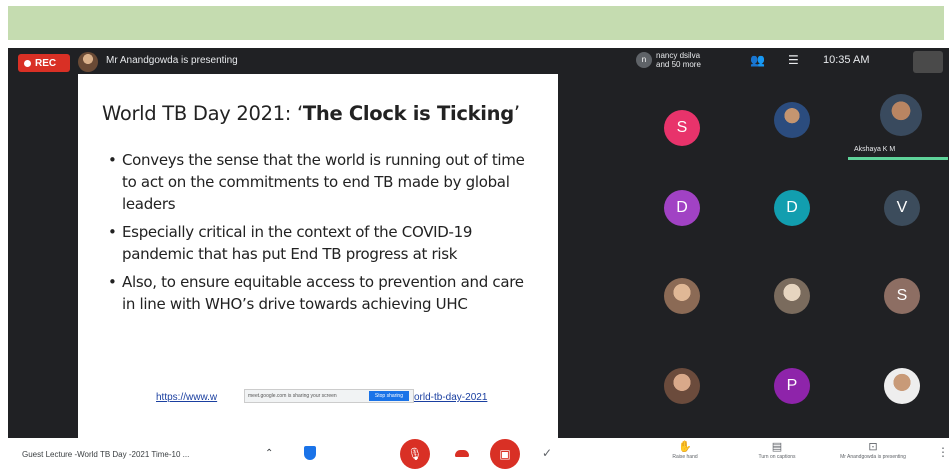  I want to click on participant-tile-5: S, so click(902, 296).